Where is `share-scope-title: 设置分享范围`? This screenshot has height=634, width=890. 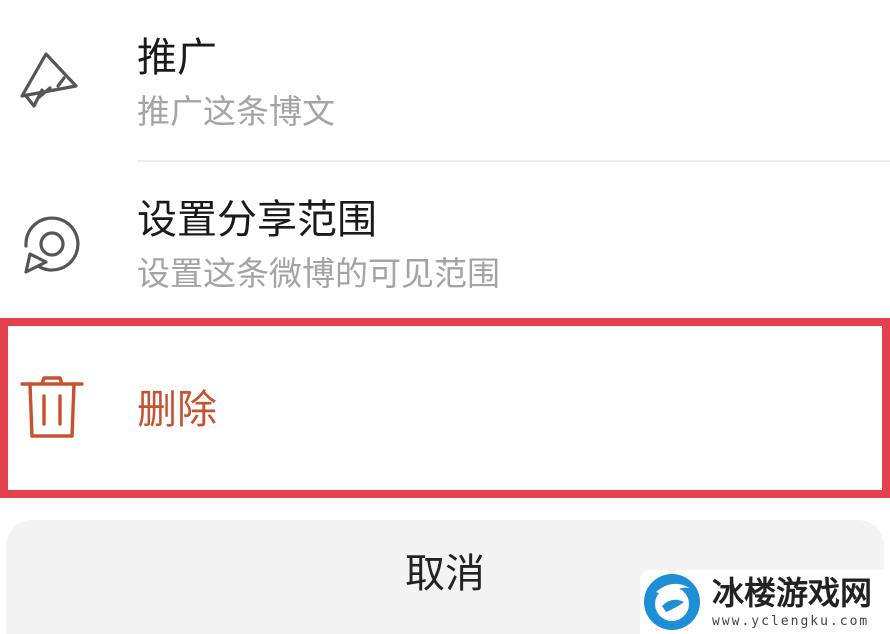 share-scope-title: 设置分享范围 is located at coordinates (257, 220).